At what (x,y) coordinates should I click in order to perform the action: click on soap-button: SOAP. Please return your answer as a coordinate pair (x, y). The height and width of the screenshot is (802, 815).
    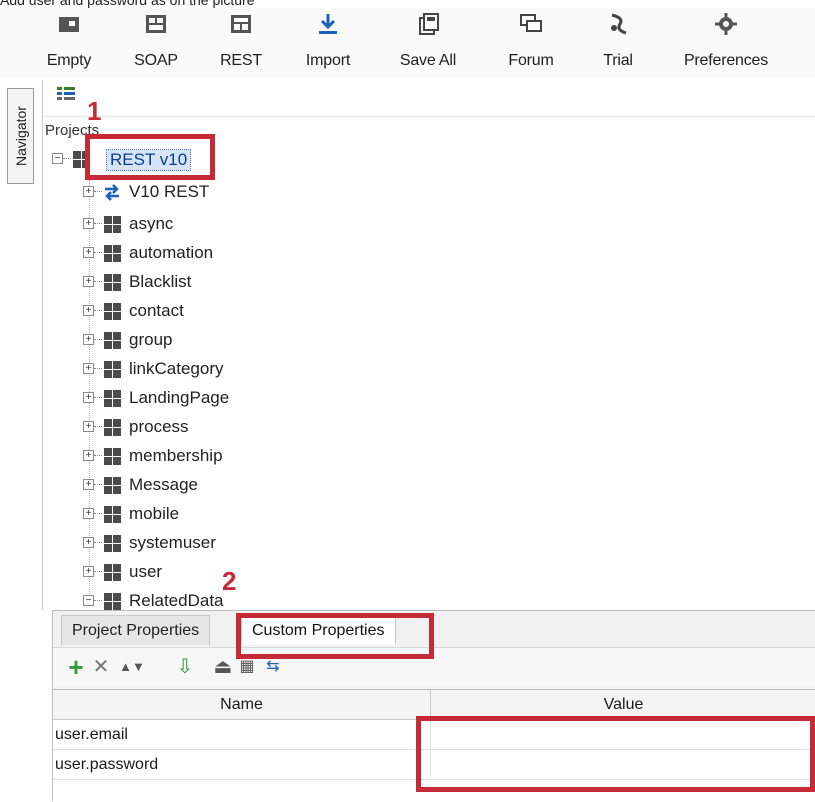
    Looking at the image, I should click on (156, 43).